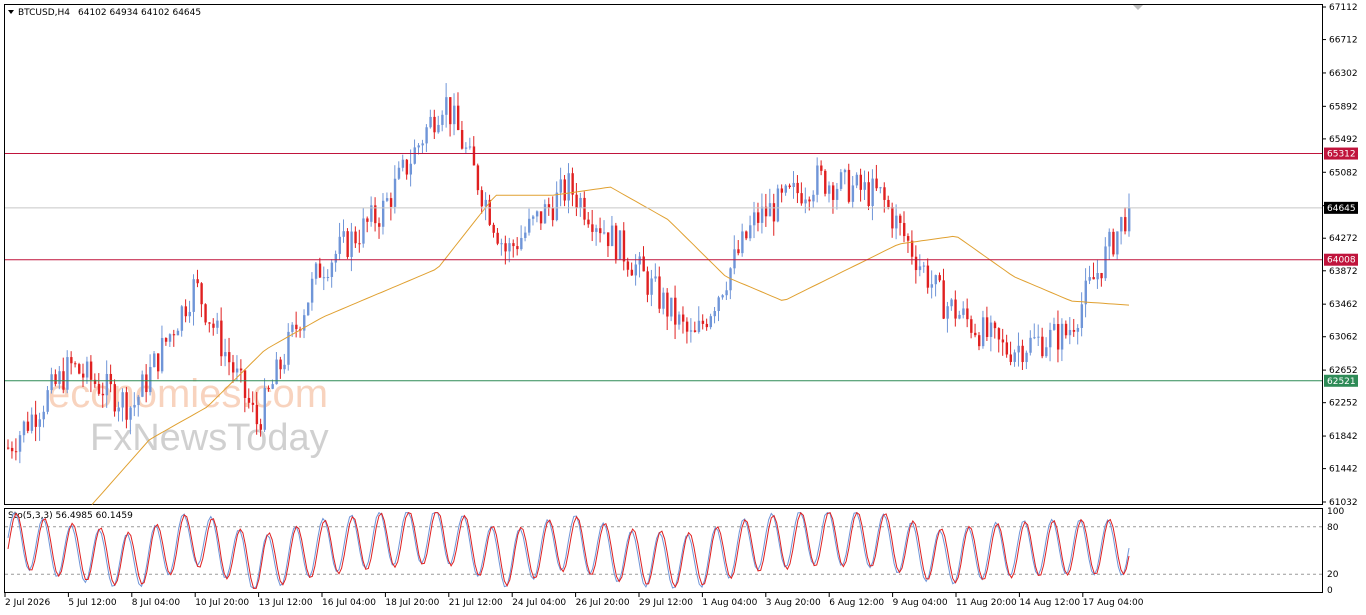 This screenshot has height=615, width=1366. I want to click on oscillator-title: Sto(5,3,3) 56.4985 60.1459, so click(70, 516).